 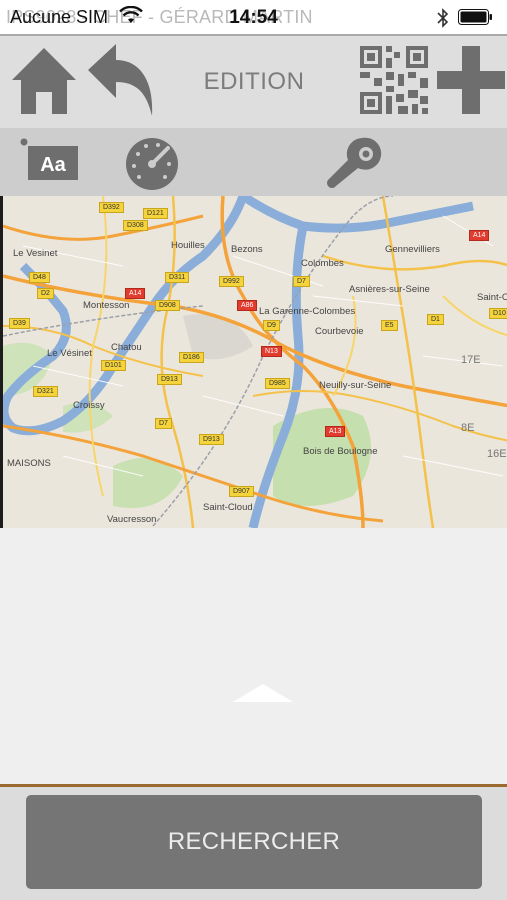 What do you see at coordinates (475, 17) in the screenshot?
I see `battery-icon` at bounding box center [475, 17].